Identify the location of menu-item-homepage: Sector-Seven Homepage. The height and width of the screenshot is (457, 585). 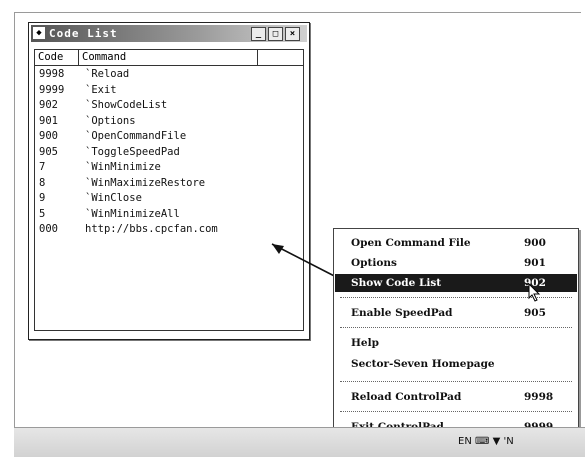
(456, 364).